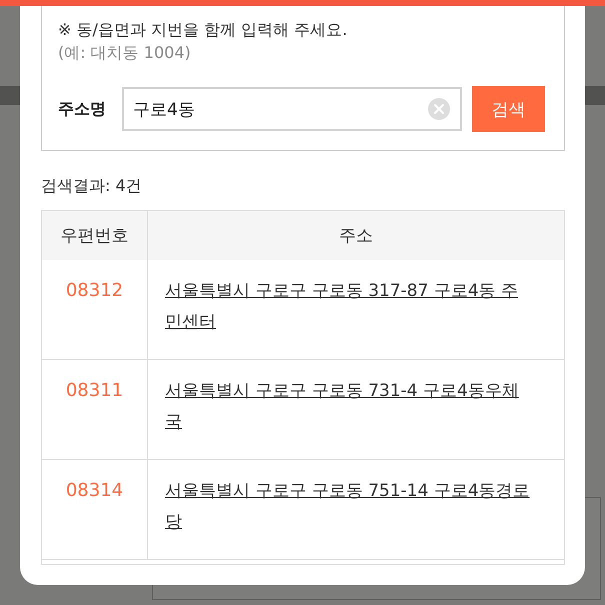  Describe the element at coordinates (95, 236) in the screenshot. I see `column-header: 우편번호` at that location.